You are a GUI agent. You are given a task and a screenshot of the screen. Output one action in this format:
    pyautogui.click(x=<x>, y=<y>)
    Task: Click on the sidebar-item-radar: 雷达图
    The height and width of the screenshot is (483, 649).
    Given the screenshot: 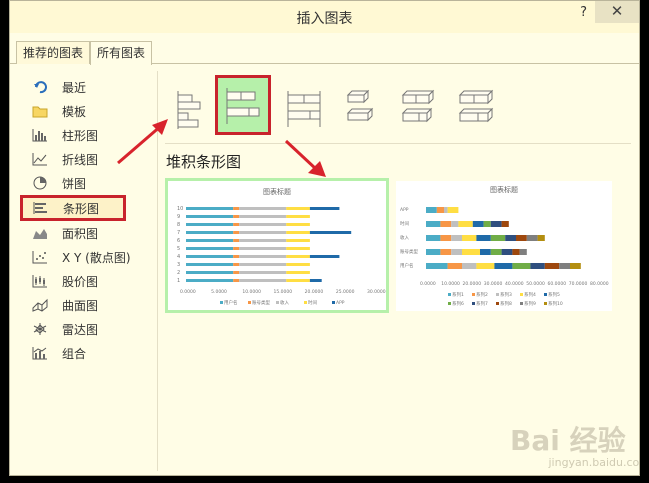 What is the action you would take?
    pyautogui.click(x=87, y=329)
    